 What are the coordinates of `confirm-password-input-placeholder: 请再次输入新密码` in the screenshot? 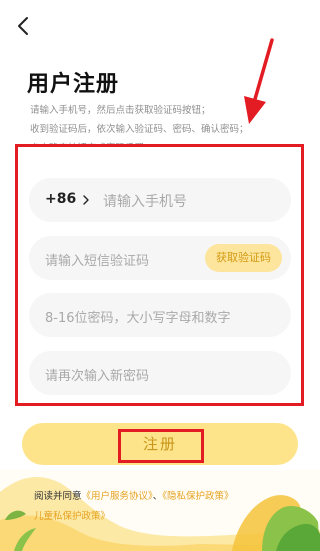 It's located at (97, 374).